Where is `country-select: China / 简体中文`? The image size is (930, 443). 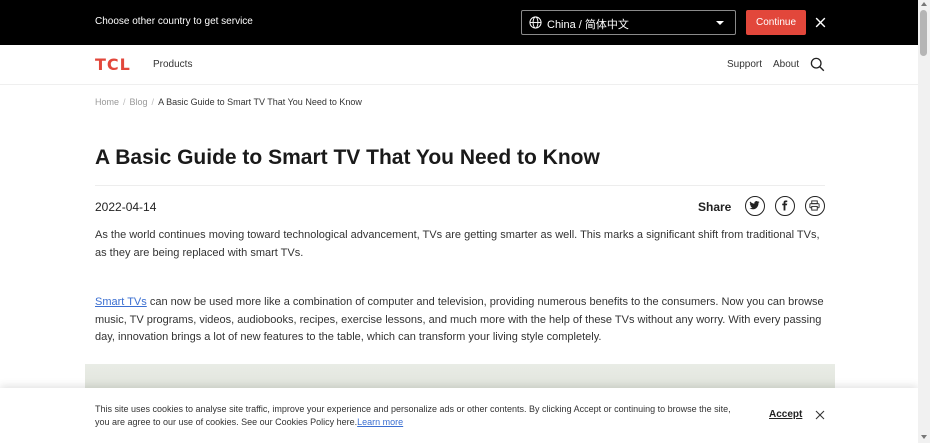
country-select: China / 简体中文 is located at coordinates (628, 22).